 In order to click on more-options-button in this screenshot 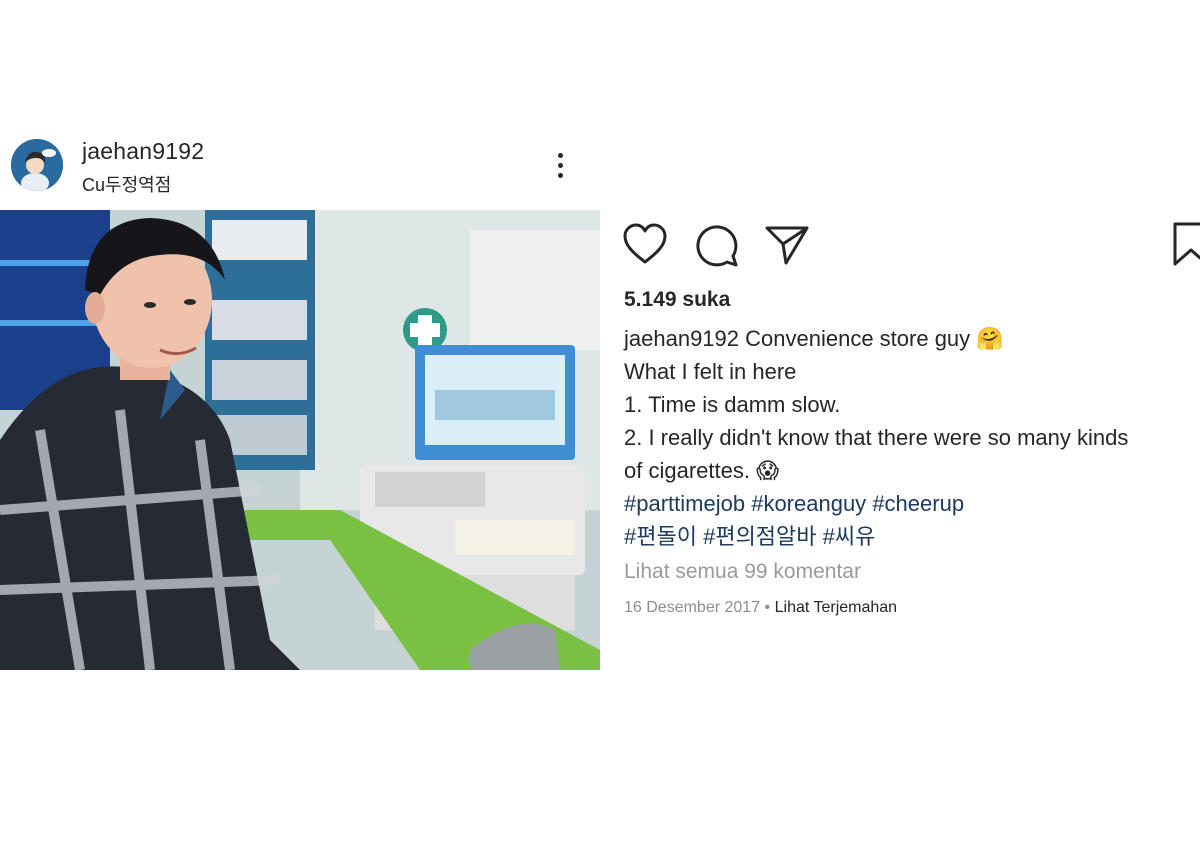, I will do `click(560, 166)`.